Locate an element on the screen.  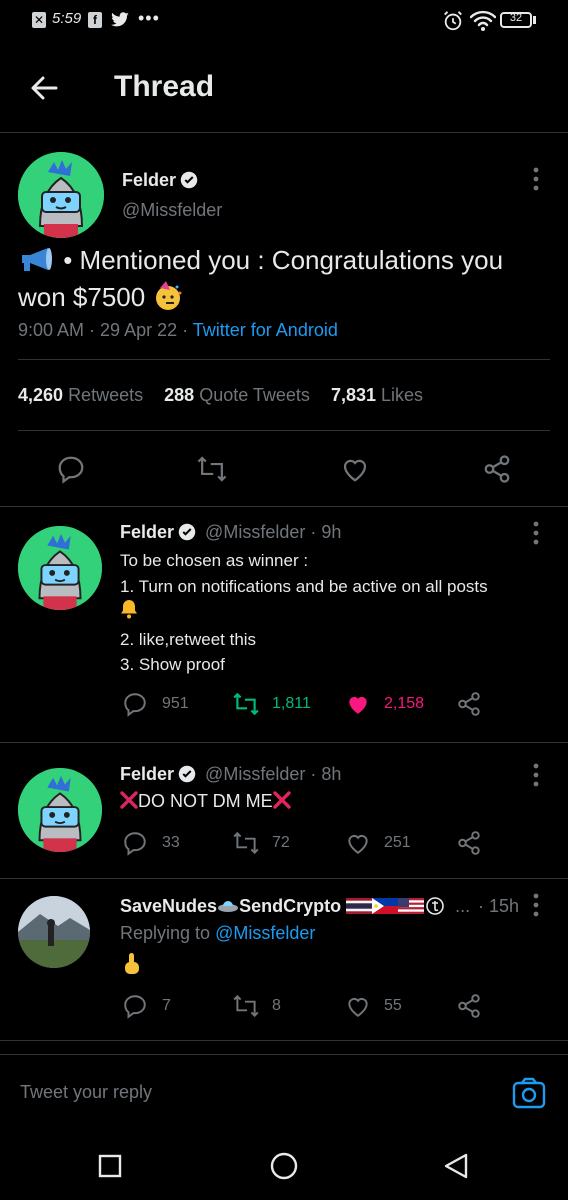
author-name: SaveNudes is located at coordinates (168, 906).